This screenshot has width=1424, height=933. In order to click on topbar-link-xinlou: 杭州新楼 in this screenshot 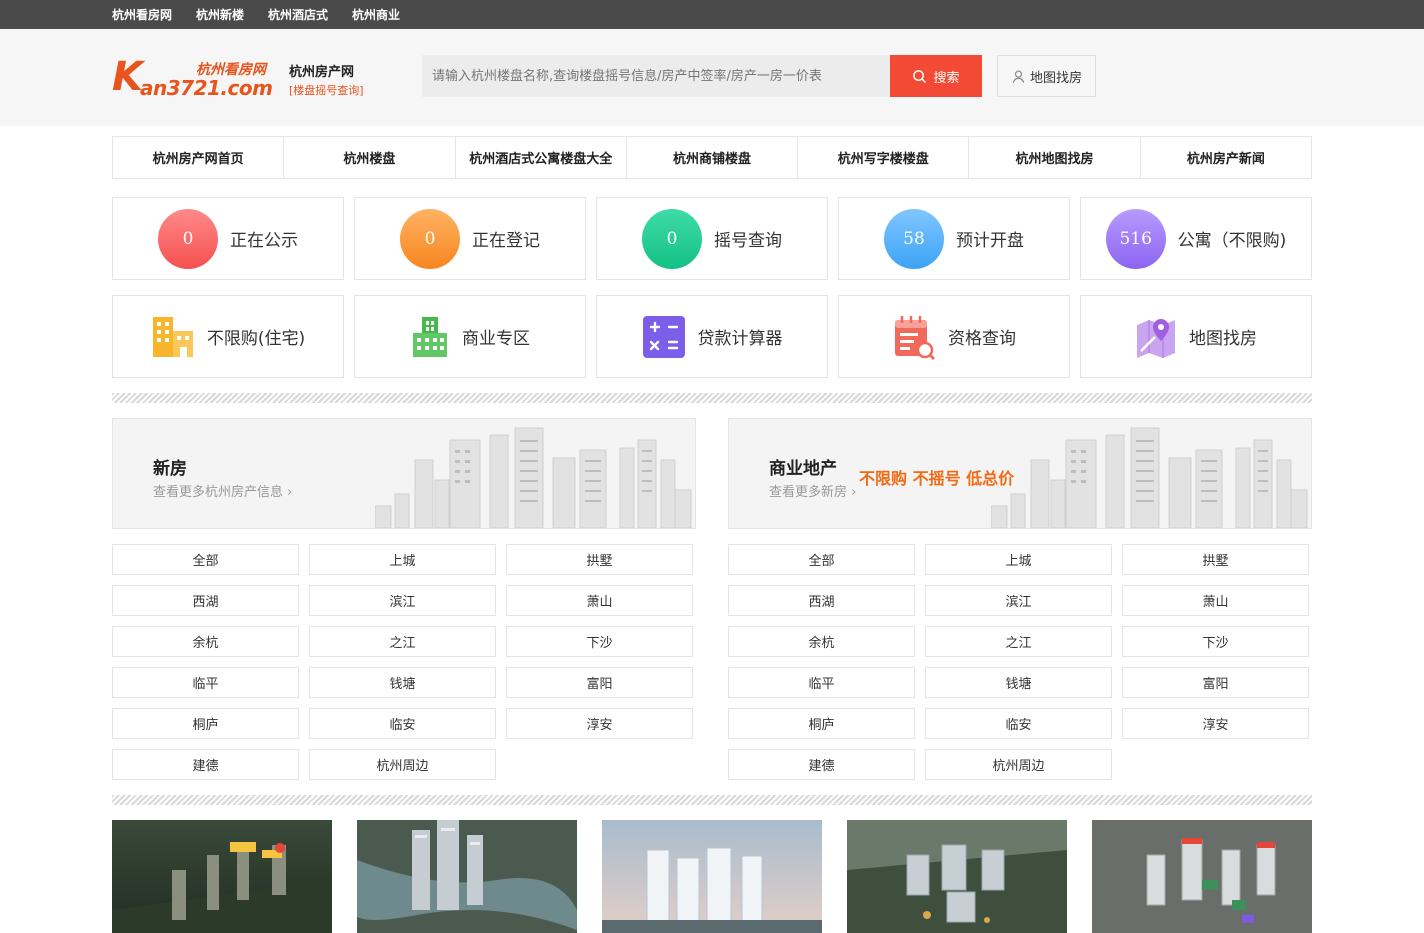, I will do `click(220, 14)`.